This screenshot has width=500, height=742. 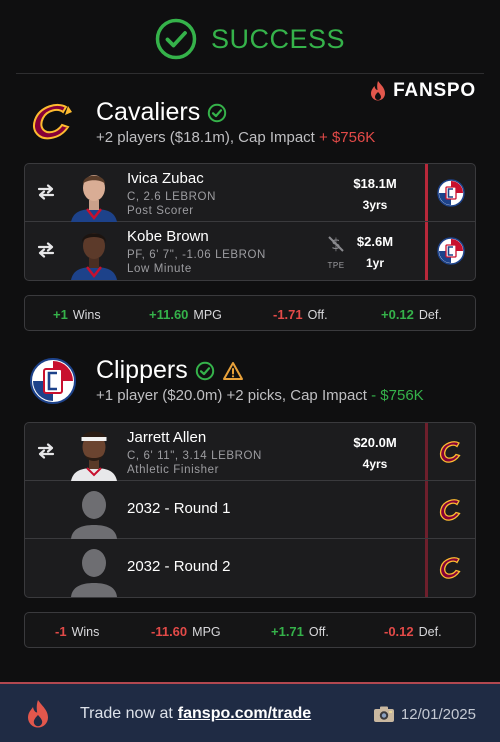 What do you see at coordinates (434, 90) in the screenshot?
I see `brand-name: FANSPO` at bounding box center [434, 90].